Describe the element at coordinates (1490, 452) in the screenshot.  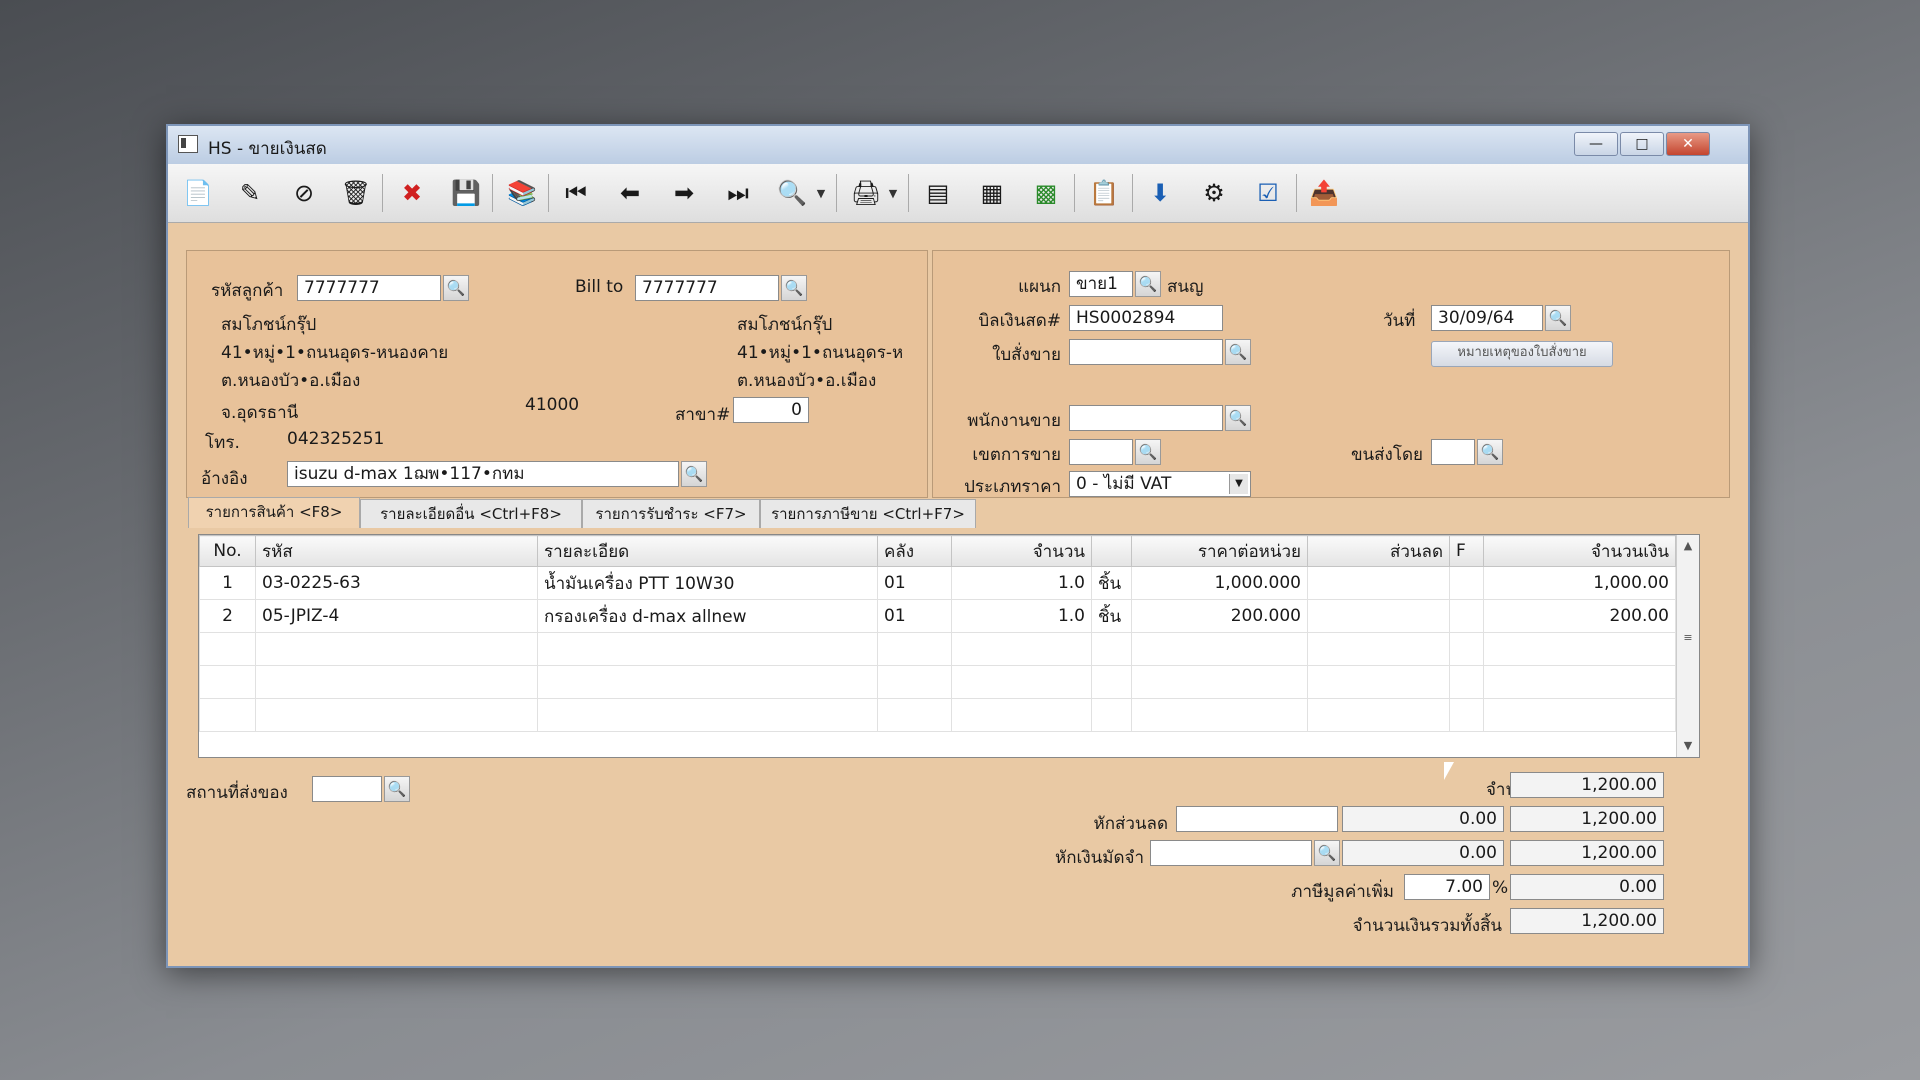
I see `shipping-search-icon: 🔍` at that location.